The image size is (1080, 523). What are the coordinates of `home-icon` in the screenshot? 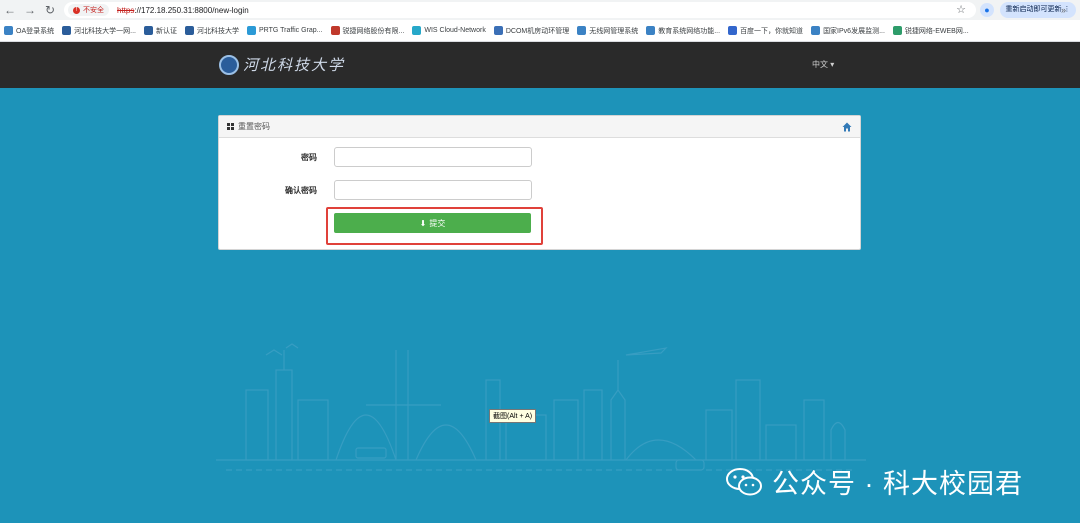 It's located at (847, 127).